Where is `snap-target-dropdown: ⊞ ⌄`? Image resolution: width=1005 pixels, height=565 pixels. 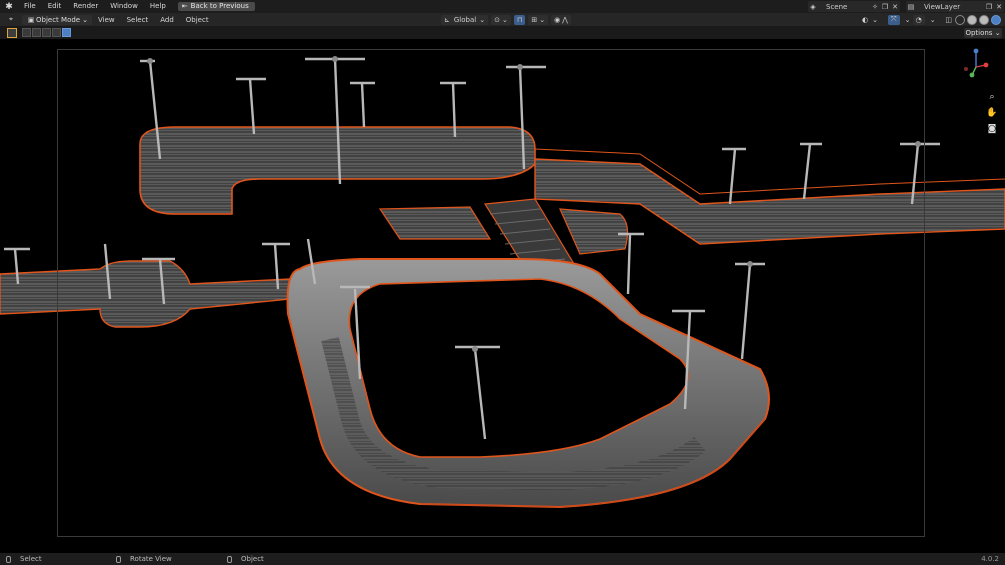
snap-target-dropdown: ⊞ ⌄ is located at coordinates (538, 19).